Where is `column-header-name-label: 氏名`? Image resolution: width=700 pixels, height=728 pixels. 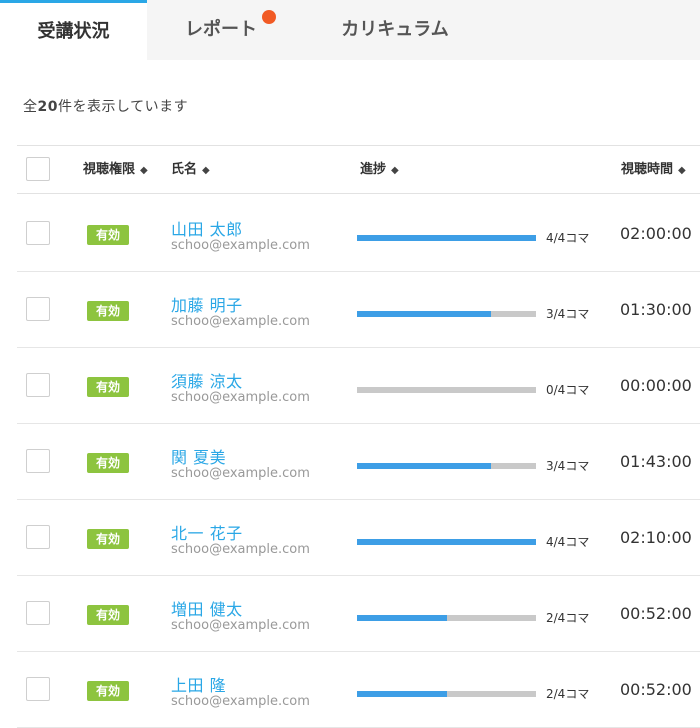 column-header-name-label: 氏名 is located at coordinates (184, 169).